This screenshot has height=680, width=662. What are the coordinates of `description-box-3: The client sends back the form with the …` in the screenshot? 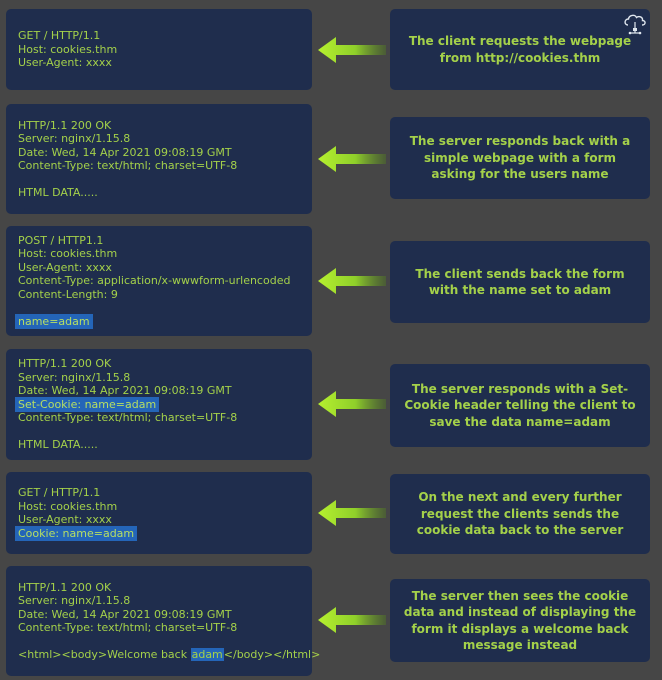 It's located at (520, 282).